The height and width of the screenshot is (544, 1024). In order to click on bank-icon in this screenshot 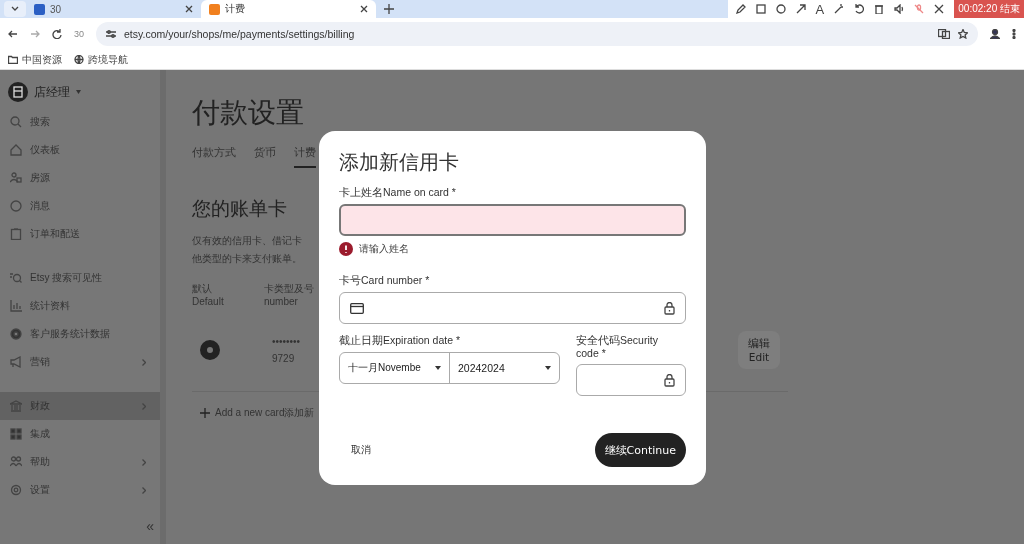, I will do `click(16, 406)`.